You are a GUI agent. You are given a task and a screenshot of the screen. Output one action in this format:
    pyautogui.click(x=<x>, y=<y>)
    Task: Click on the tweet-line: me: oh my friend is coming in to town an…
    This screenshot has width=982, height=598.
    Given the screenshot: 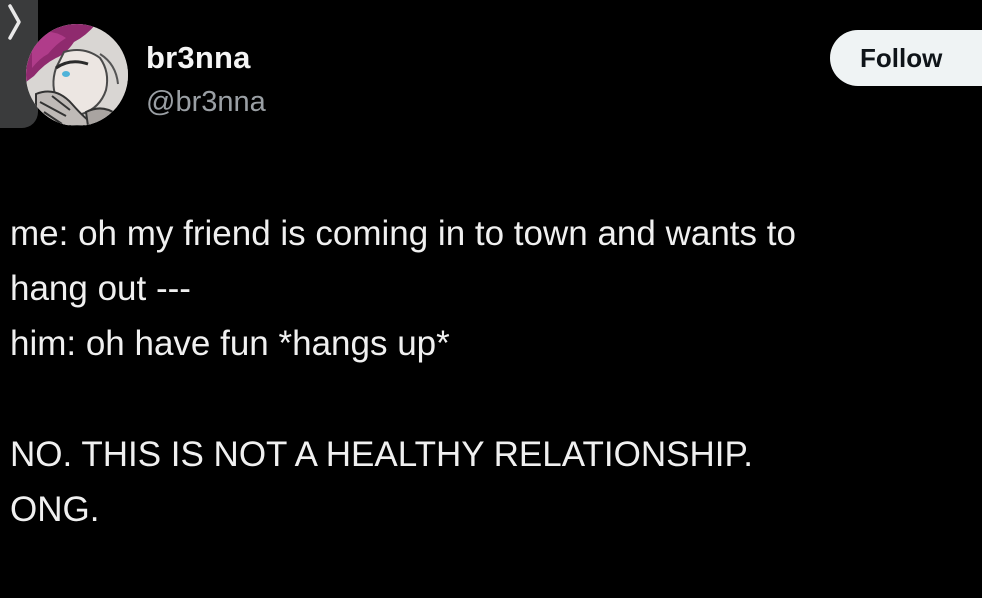 What is the action you would take?
    pyautogui.click(x=403, y=233)
    